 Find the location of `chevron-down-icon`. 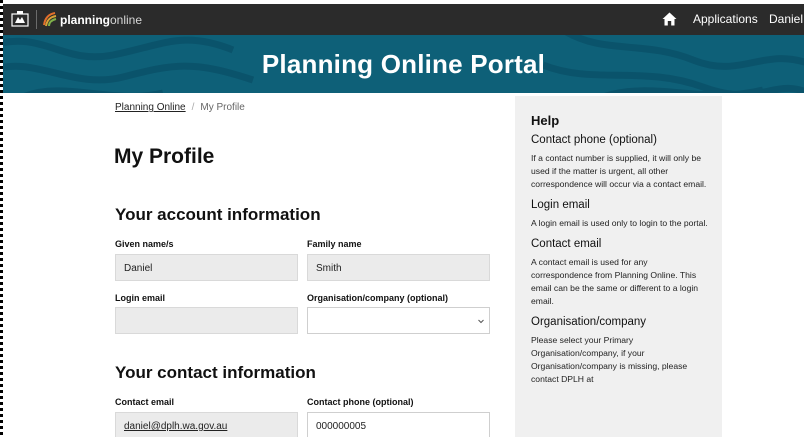

chevron-down-icon is located at coordinates (481, 321).